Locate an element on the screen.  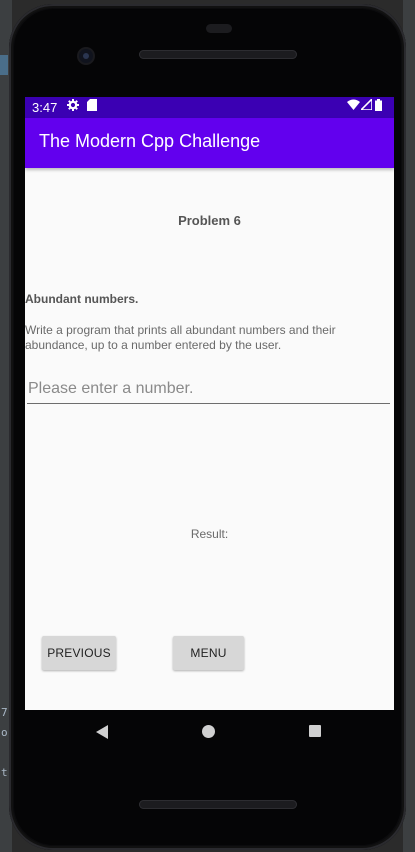
problem-title: Problem 6 is located at coordinates (209, 220).